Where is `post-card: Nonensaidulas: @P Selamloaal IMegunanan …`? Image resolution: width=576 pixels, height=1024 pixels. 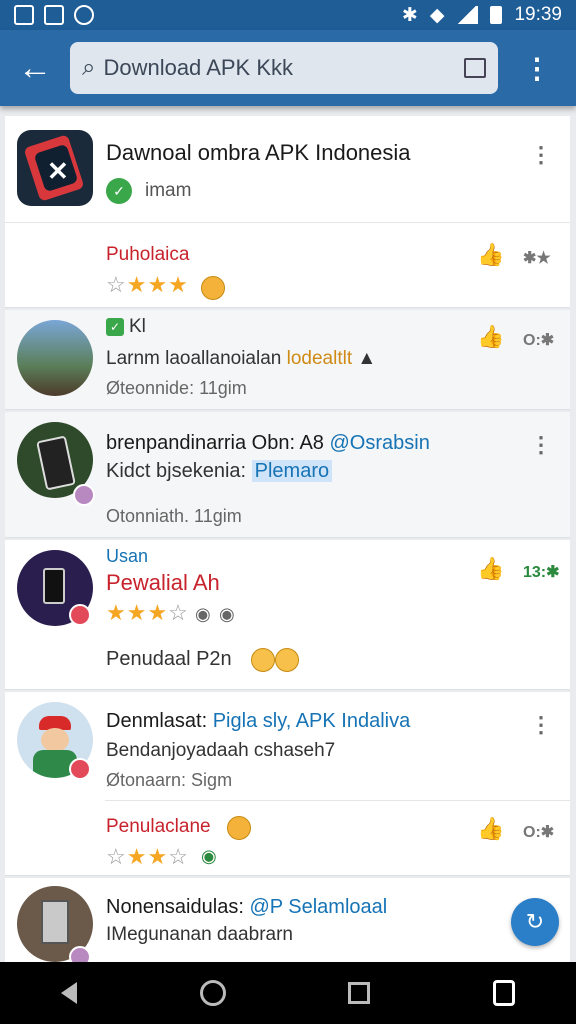 post-card: Nonensaidulas: @P Selamloaal IMegunanan … is located at coordinates (287, 920).